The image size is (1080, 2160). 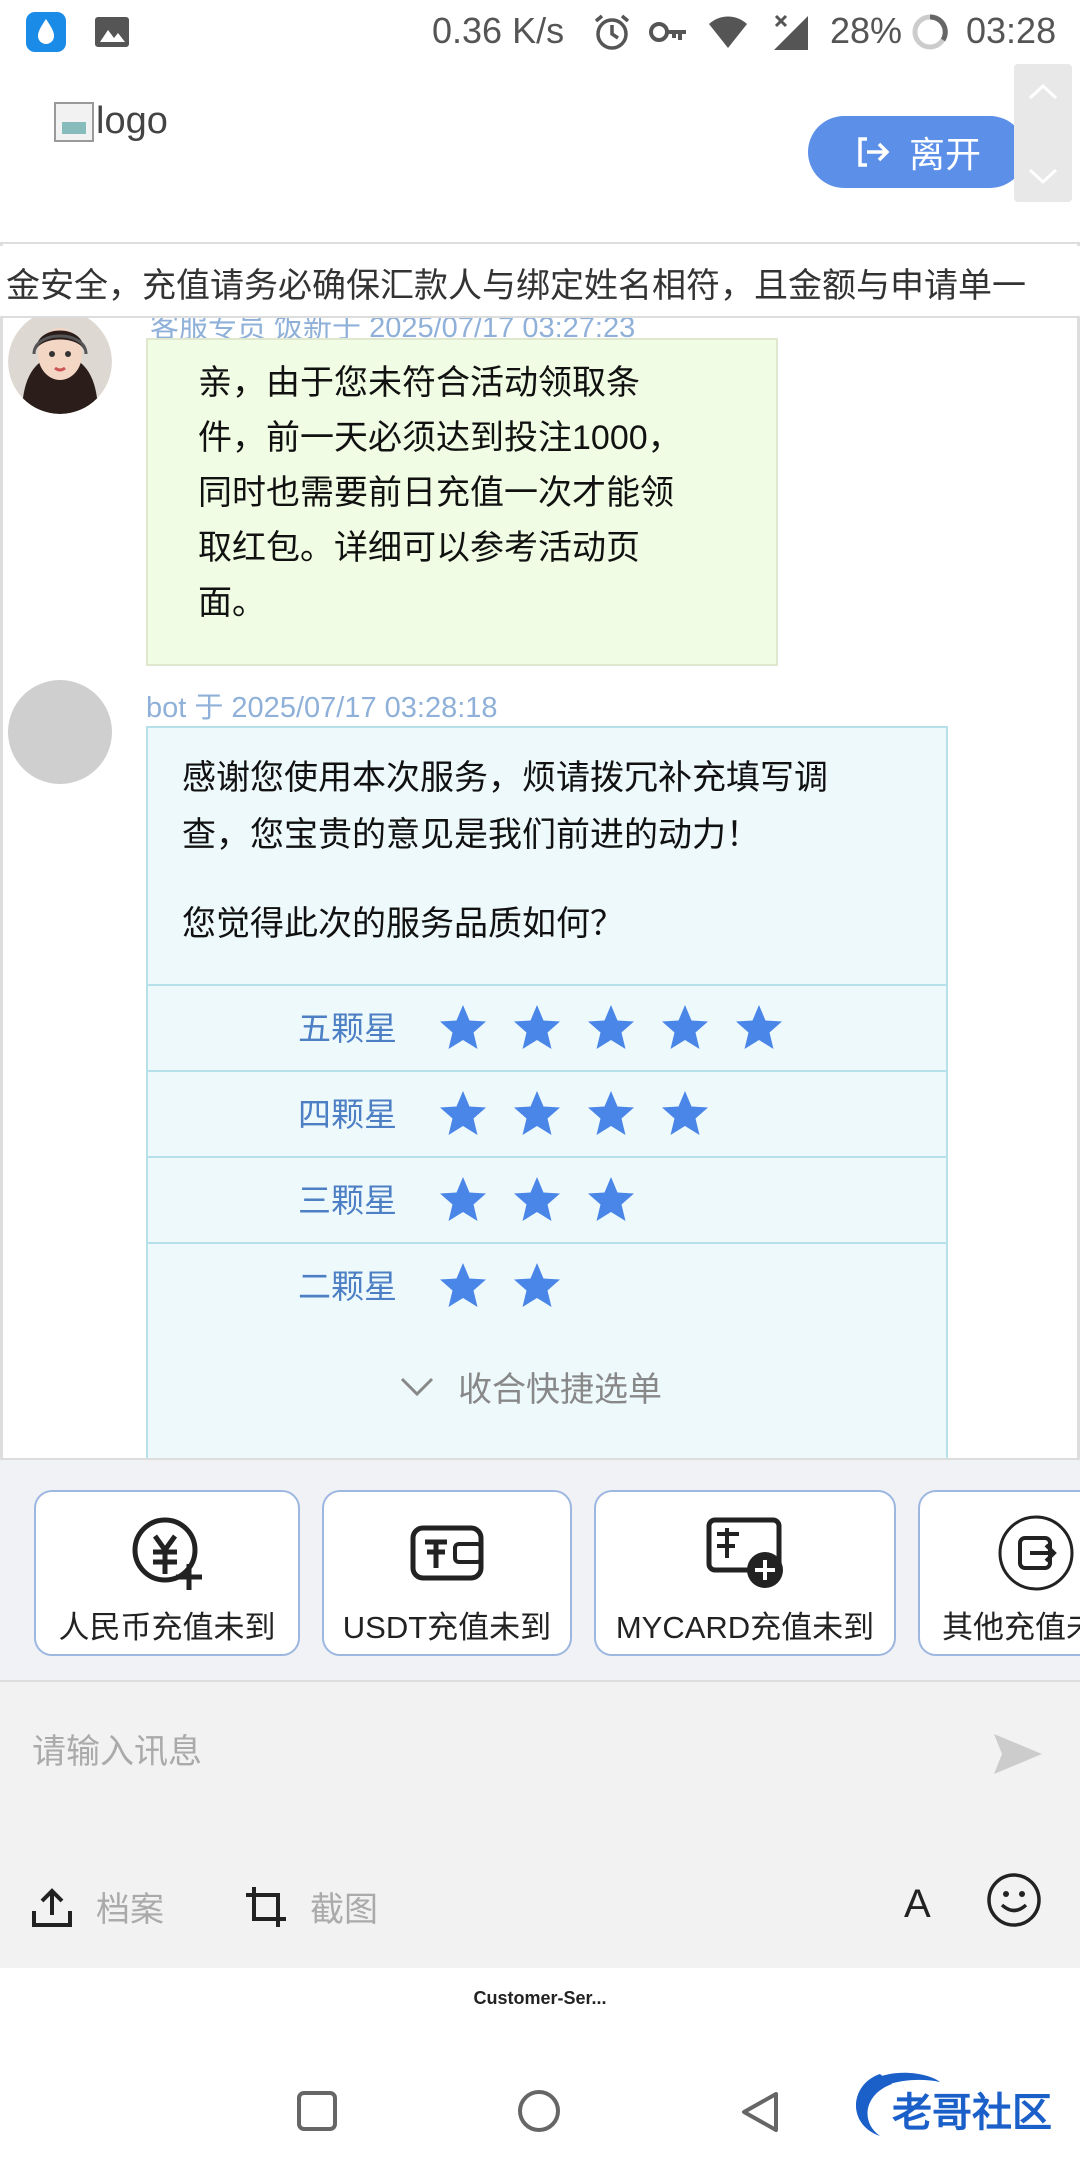 I want to click on dragon-watermark-icon: 老哥社区, so click(x=953, y=2104).